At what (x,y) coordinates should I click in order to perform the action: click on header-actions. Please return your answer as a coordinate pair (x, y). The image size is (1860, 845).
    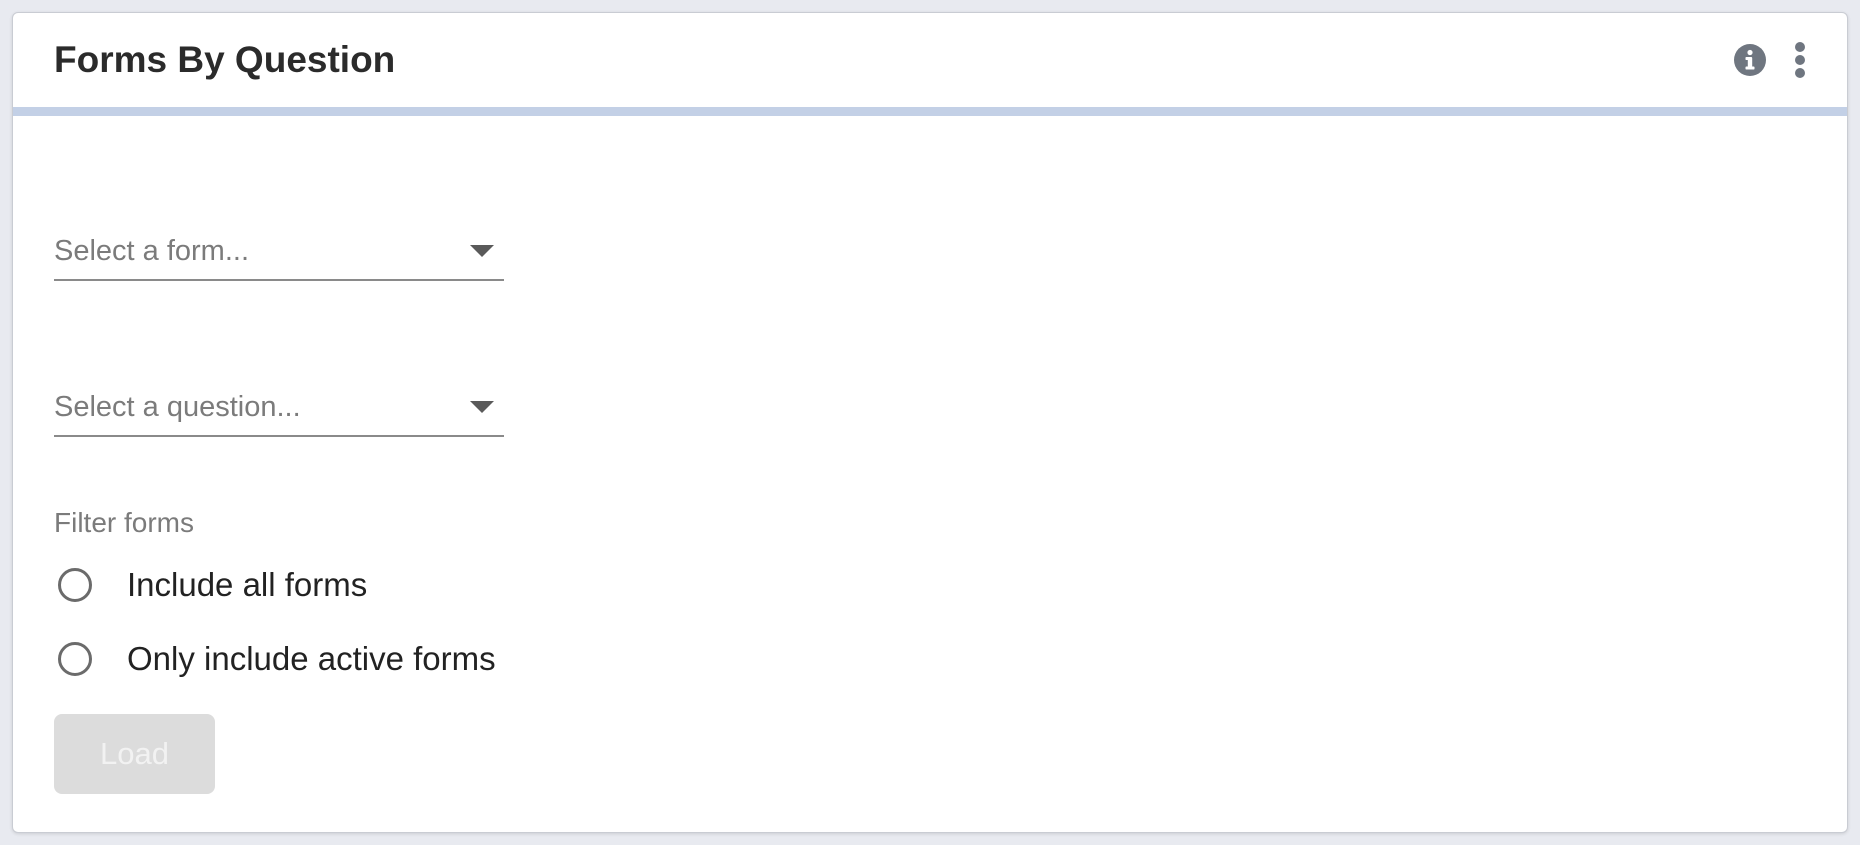
    Looking at the image, I should click on (1775, 60).